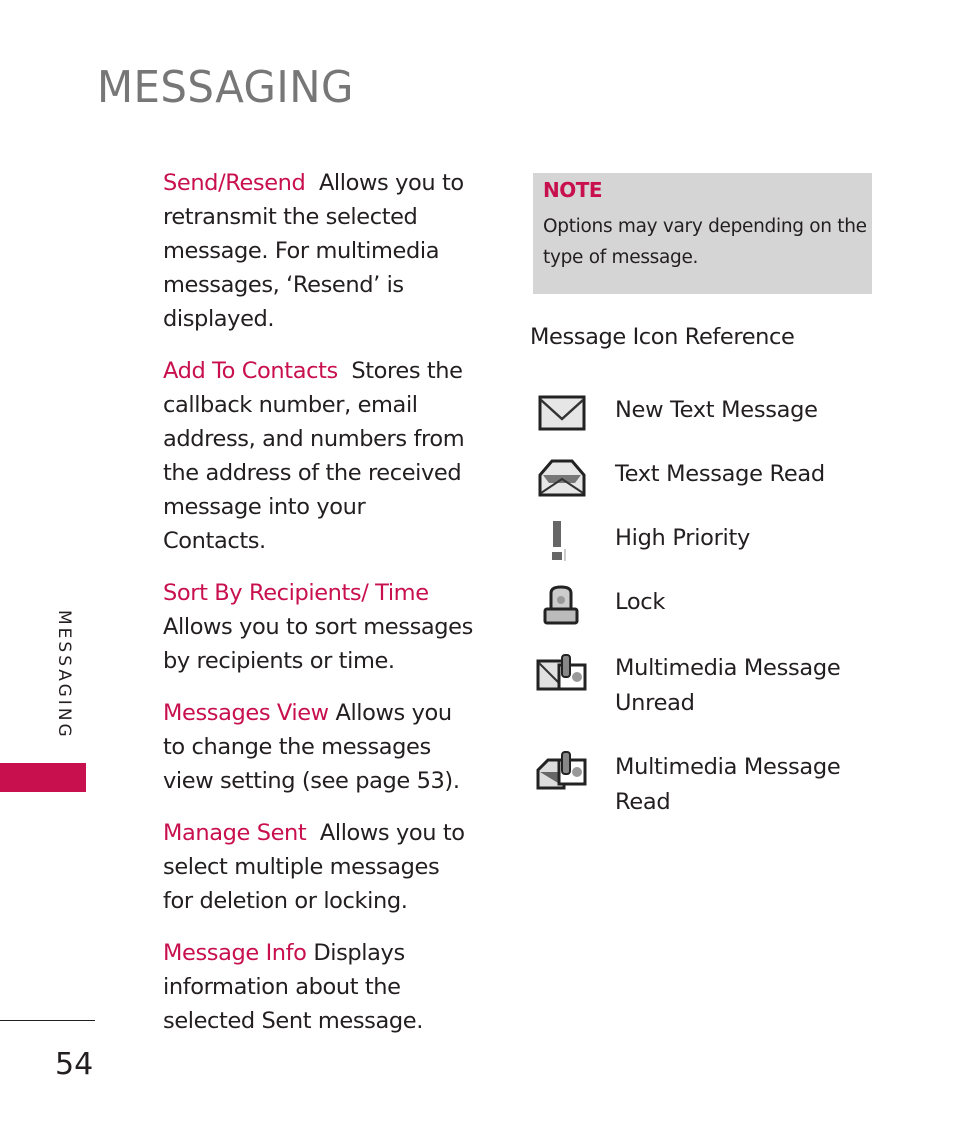 The height and width of the screenshot is (1145, 954). Describe the element at coordinates (561, 770) in the screenshot. I see `multimedia-read-icon` at that location.